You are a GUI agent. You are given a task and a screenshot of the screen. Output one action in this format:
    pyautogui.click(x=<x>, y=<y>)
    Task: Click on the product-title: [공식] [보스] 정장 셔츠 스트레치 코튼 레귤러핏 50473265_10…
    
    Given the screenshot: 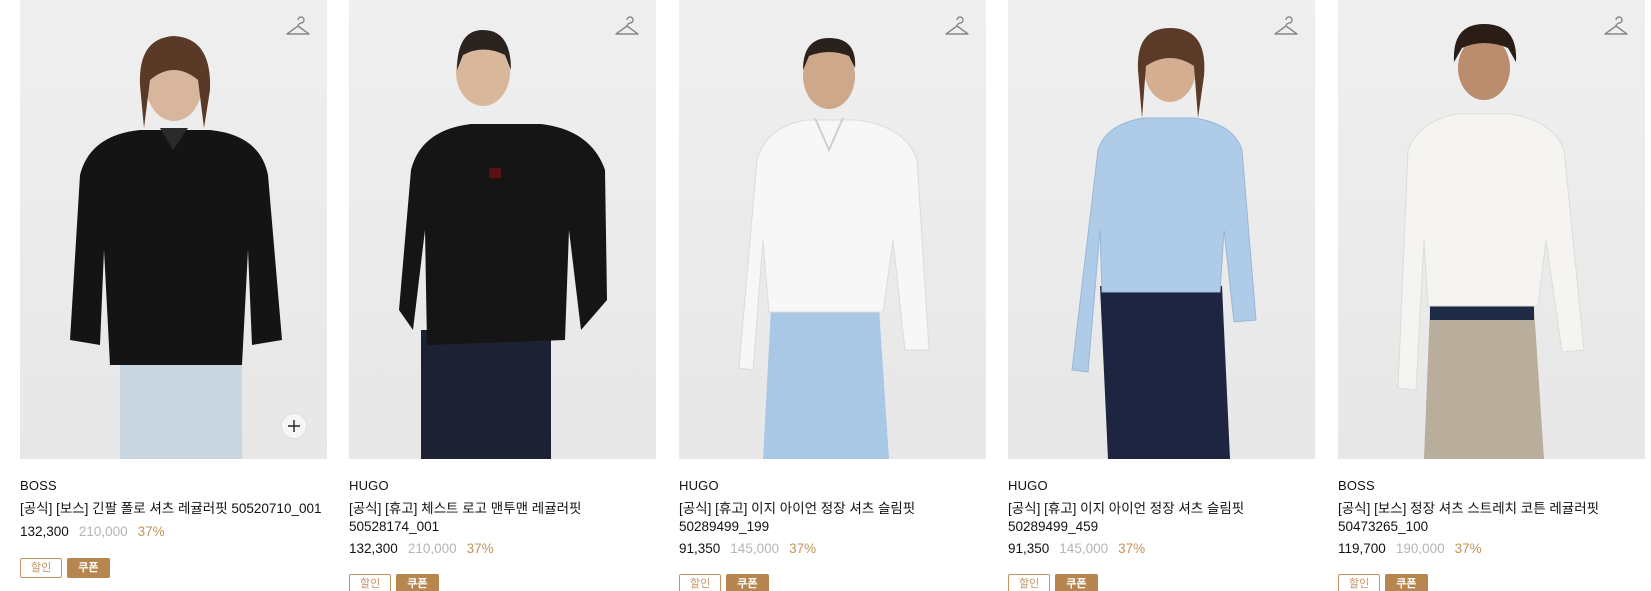 What is the action you would take?
    pyautogui.click(x=1491, y=518)
    